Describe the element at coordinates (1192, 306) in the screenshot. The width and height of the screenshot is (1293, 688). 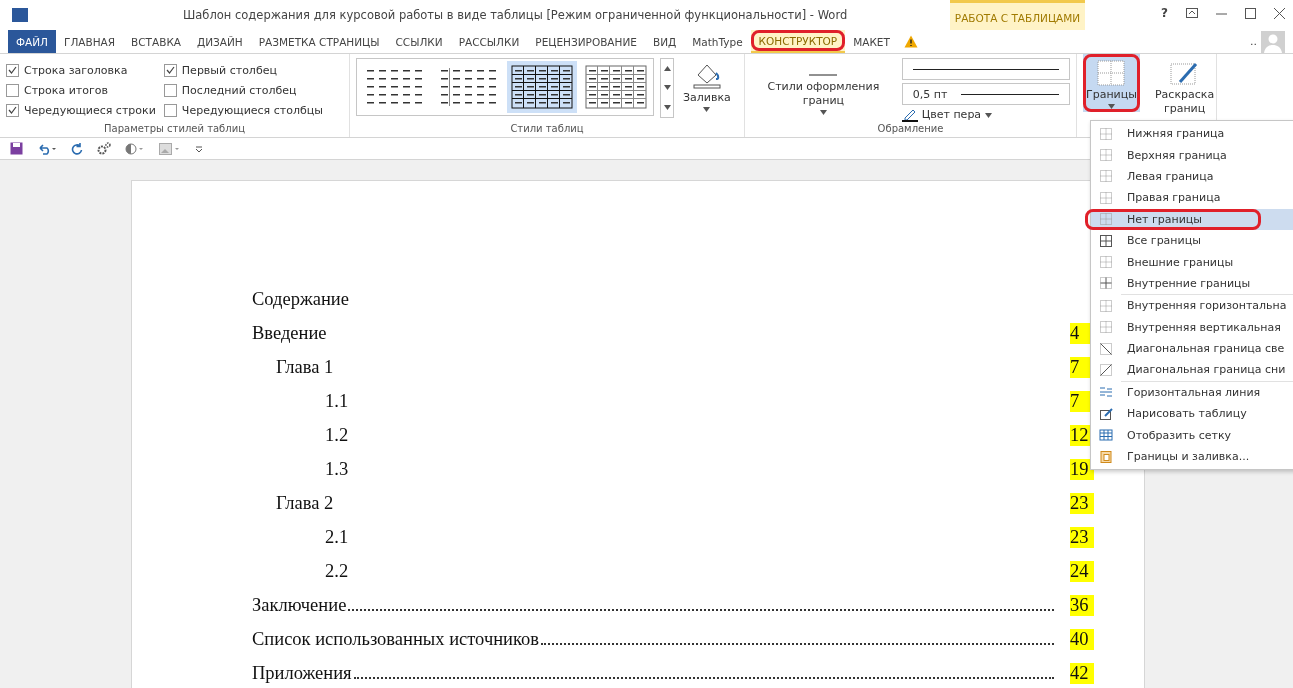
I see `menu-item: Внутренняя горизонтальна` at that location.